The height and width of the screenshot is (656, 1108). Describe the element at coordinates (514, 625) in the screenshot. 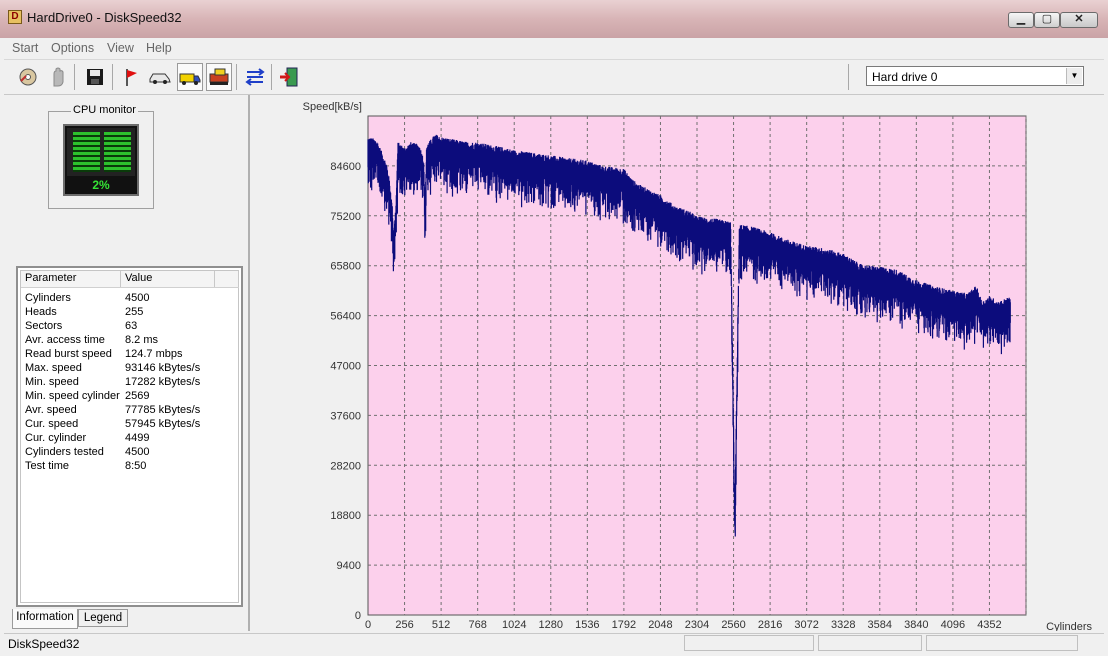

I see `x-tick-label: 1024` at that location.